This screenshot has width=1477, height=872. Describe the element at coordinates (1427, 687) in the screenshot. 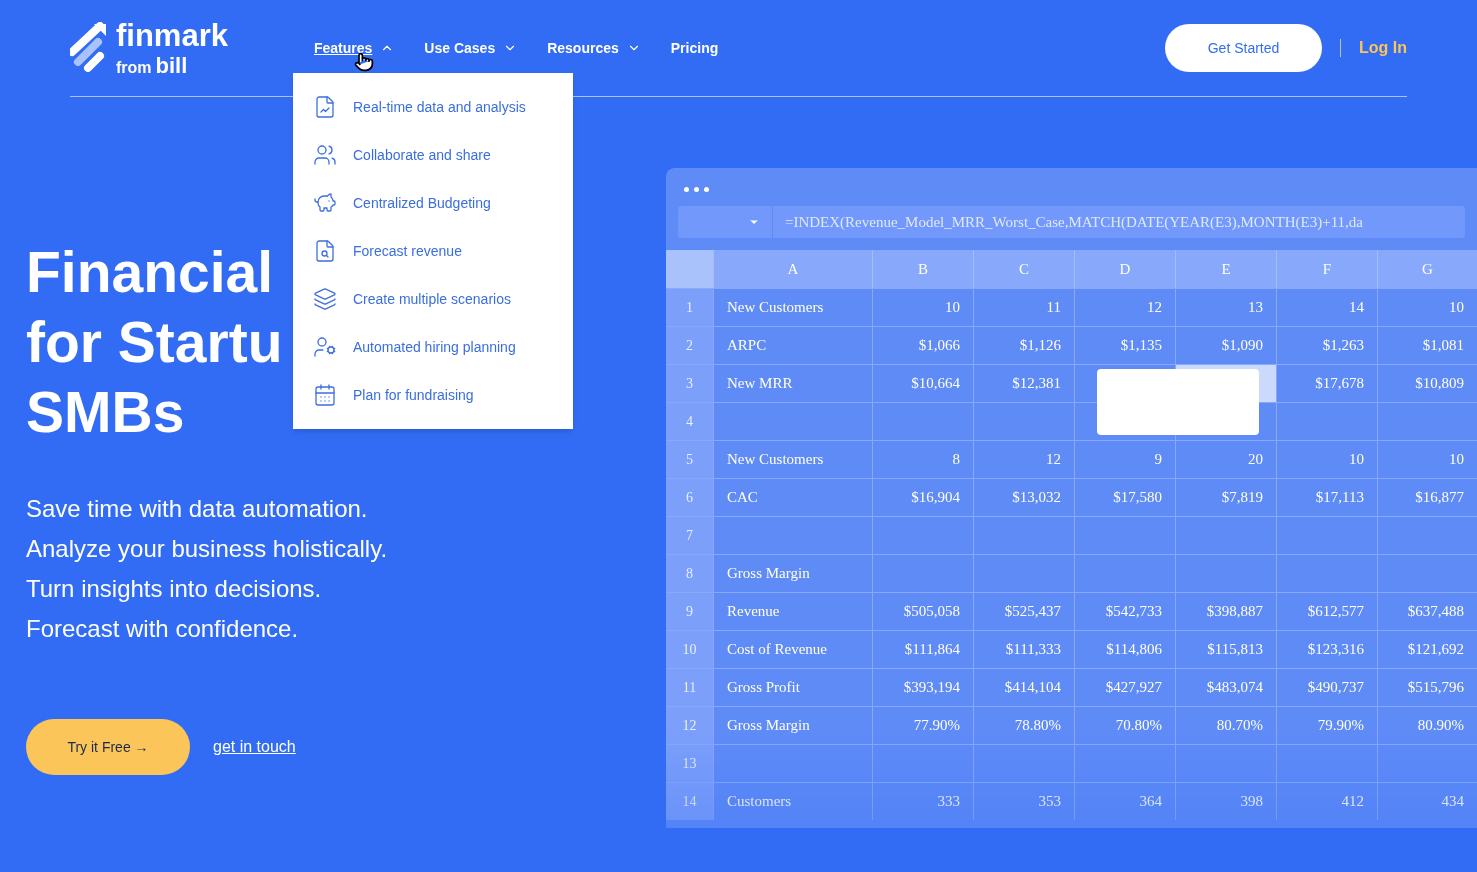

I see `table-cell: $515,796` at that location.